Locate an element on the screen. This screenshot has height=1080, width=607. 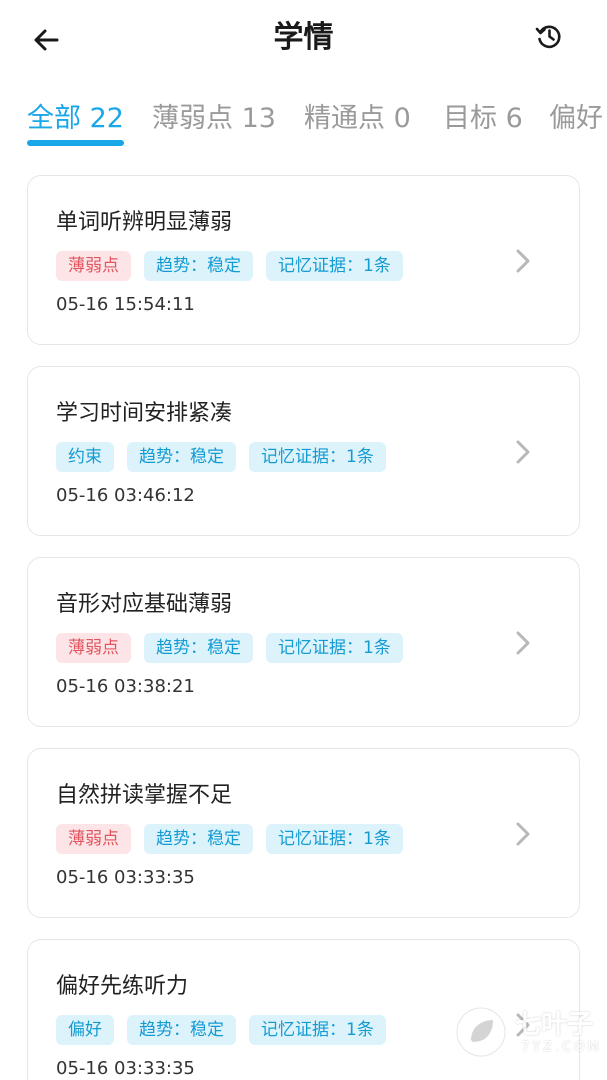
watermark-logo: 七叶子 7YZ.COM is located at coordinates (526, 1035).